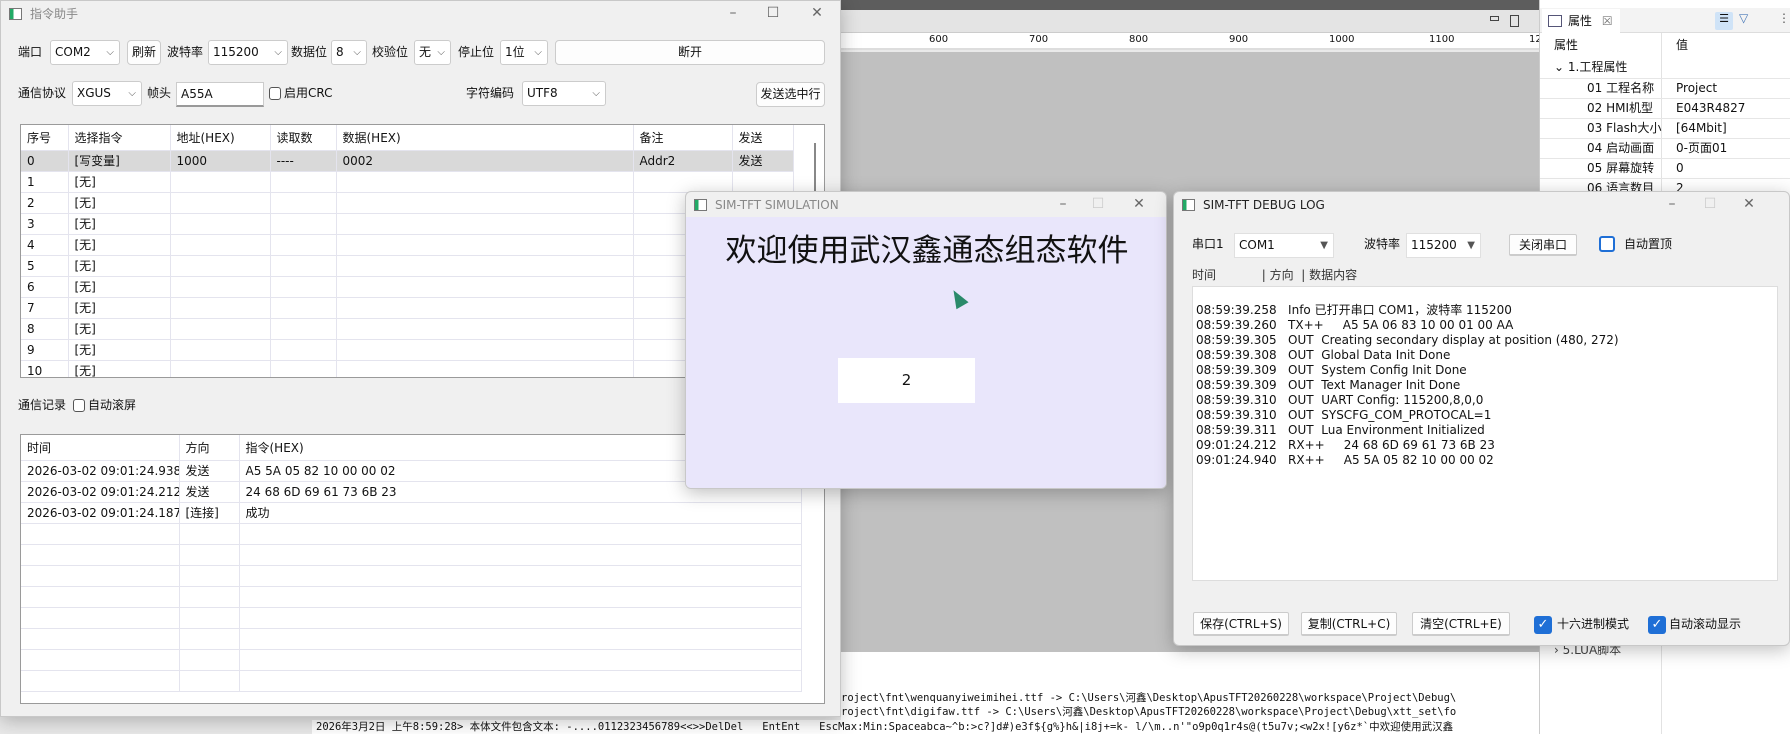 This screenshot has width=1790, height=734. I want to click on filter-icon: ▽, so click(1743, 18).